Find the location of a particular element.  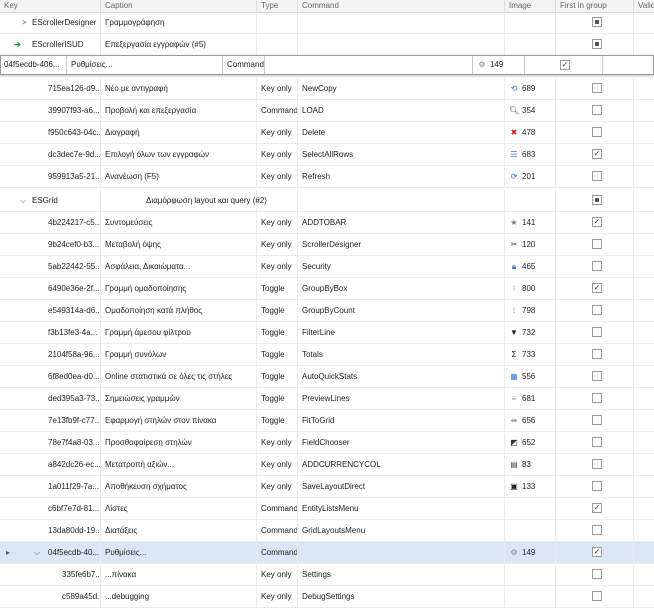

caption-cell: ...debugging is located at coordinates (179, 596).